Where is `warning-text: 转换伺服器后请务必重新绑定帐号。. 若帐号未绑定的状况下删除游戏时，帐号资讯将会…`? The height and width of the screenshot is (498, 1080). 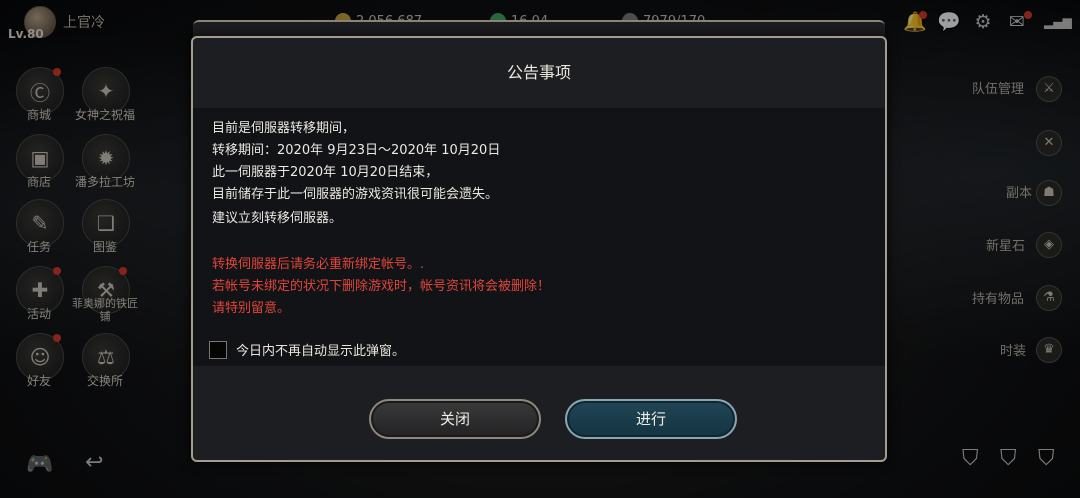
warning-text: 转换伺服器后请务必重新绑定帐号。. 若帐号未绑定的状况下删除游戏时，帐号资讯将会… is located at coordinates (381, 287).